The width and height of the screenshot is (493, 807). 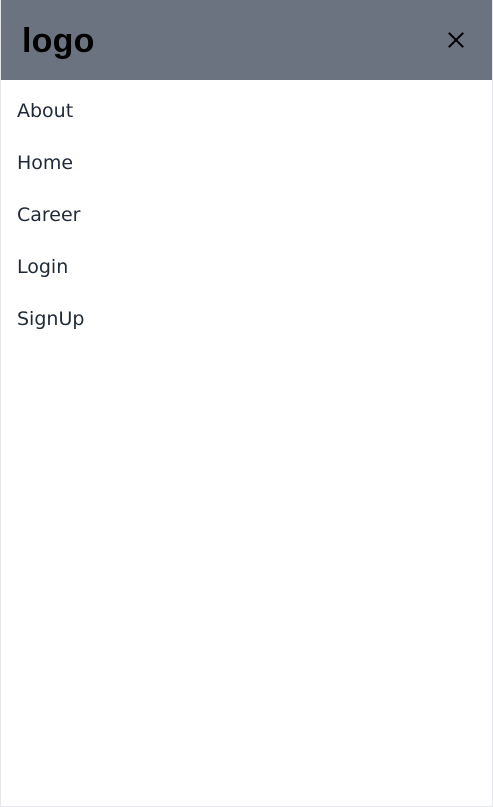 What do you see at coordinates (246, 319) in the screenshot?
I see `nav-item-signup: SignUp` at bounding box center [246, 319].